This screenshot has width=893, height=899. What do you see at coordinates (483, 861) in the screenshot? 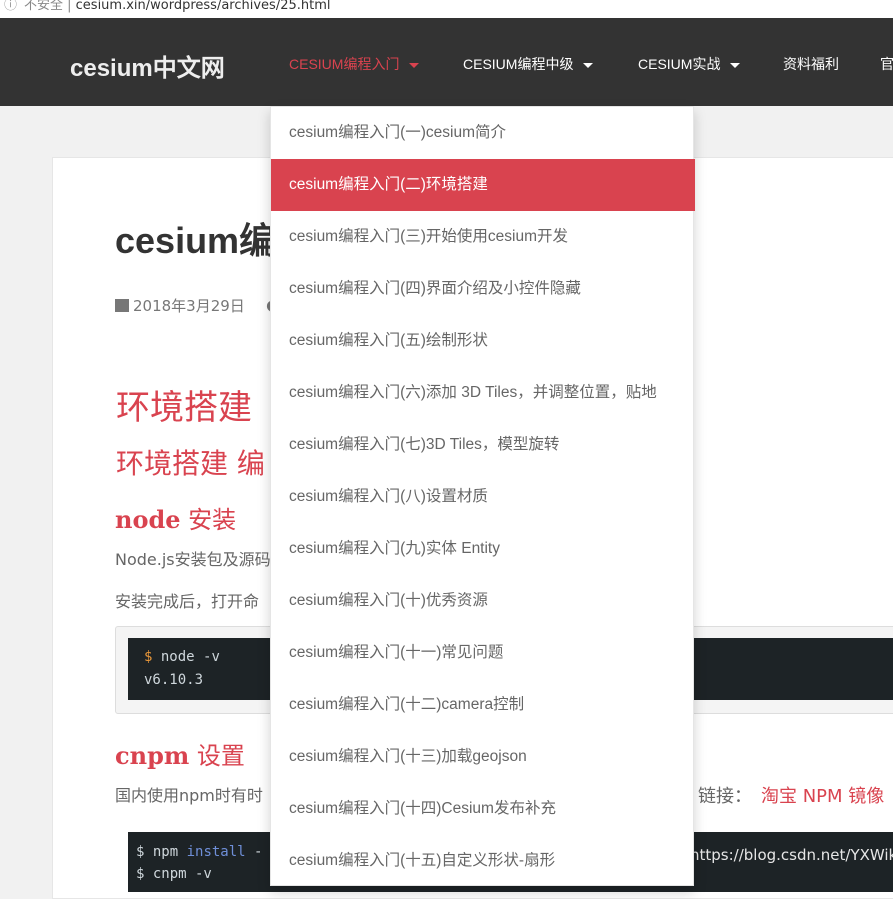
I see `dropdown-item-intro-15: cesium编程入门(十五)自定义形状-扇形` at bounding box center [483, 861].